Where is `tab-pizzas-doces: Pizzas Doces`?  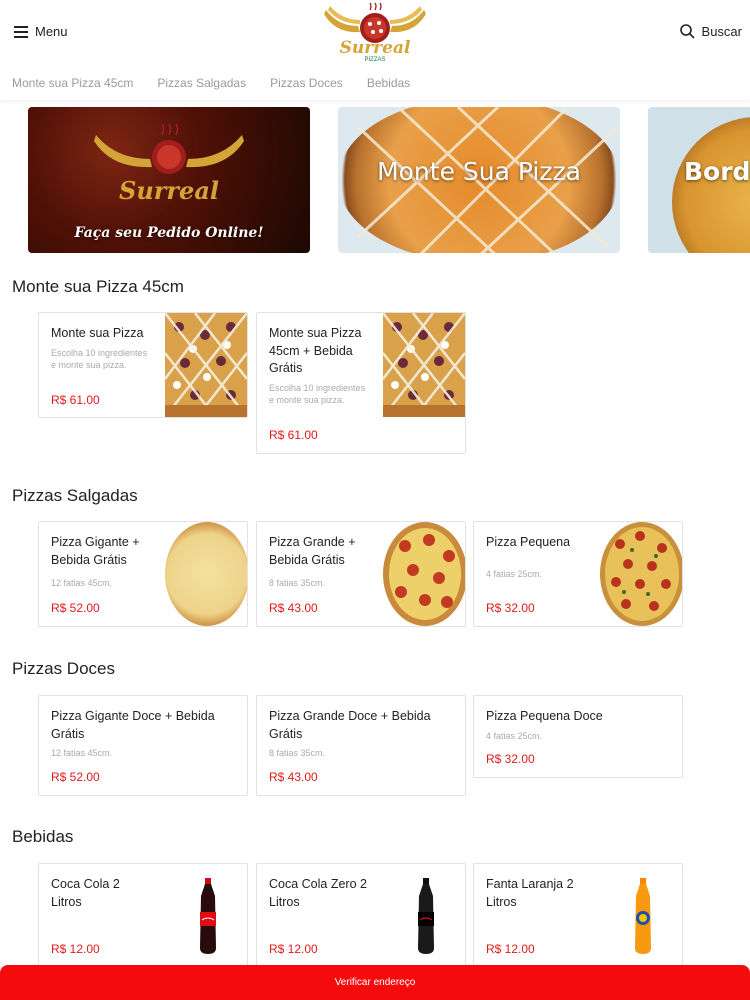 tab-pizzas-doces: Pizzas Doces is located at coordinates (306, 83).